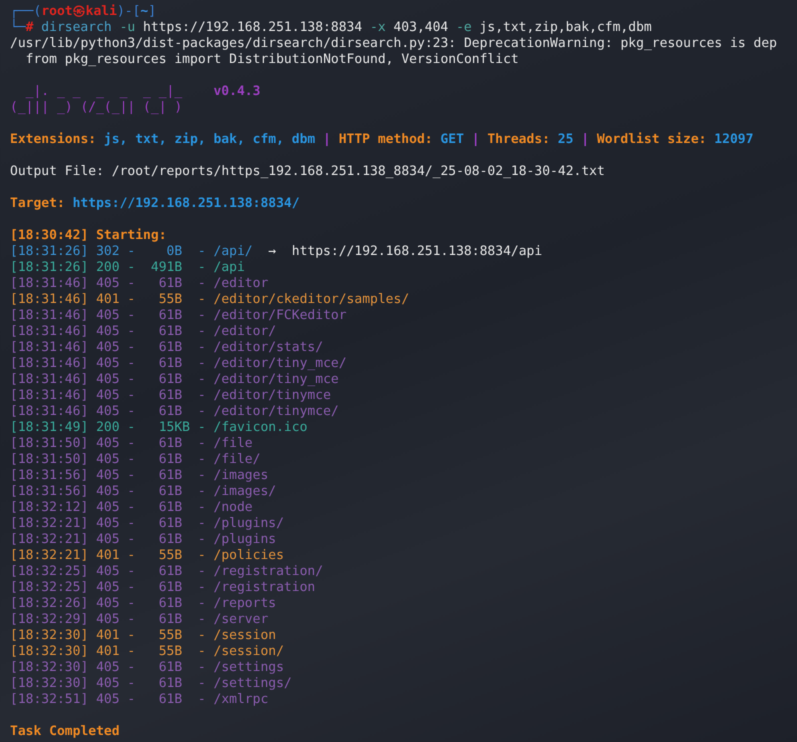 The height and width of the screenshot is (742, 797). What do you see at coordinates (210, 140) in the screenshot?
I see `summary-value: js, txt, zip, bak, cfm, dbm` at bounding box center [210, 140].